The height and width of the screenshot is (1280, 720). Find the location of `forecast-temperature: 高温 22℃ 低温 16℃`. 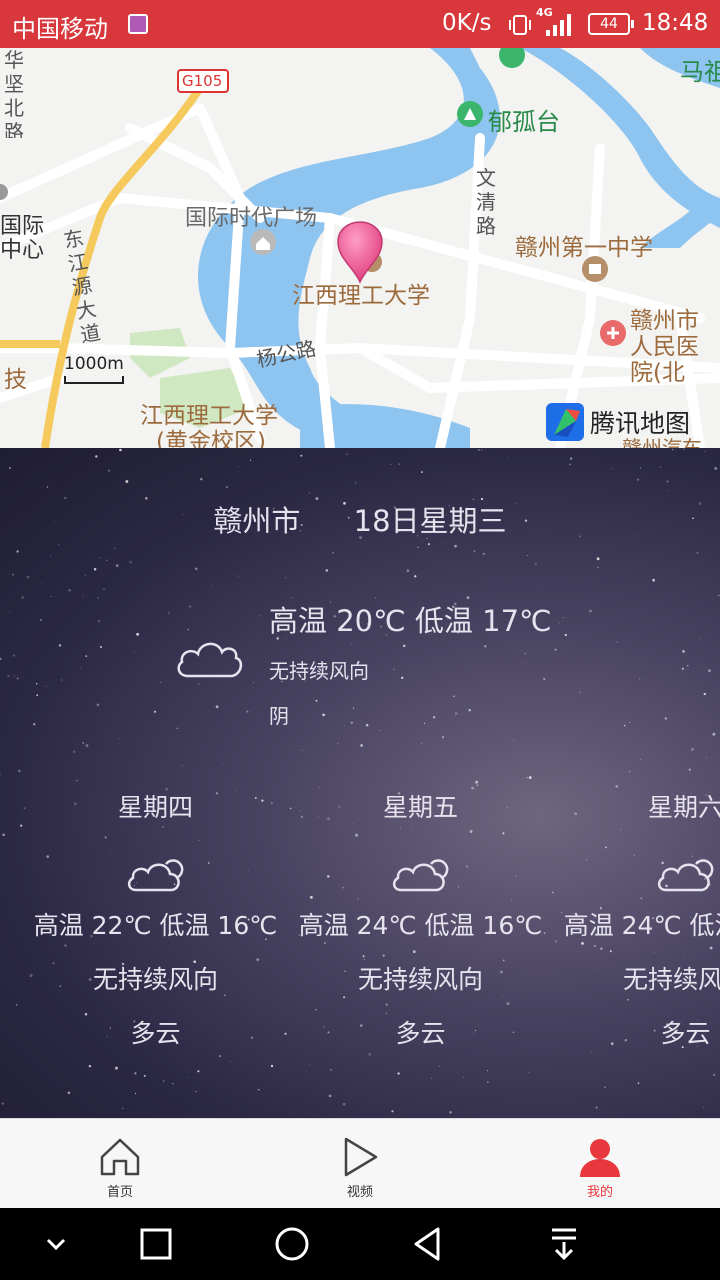

forecast-temperature: 高温 22℃ 低温 16℃ is located at coordinates (155, 925).